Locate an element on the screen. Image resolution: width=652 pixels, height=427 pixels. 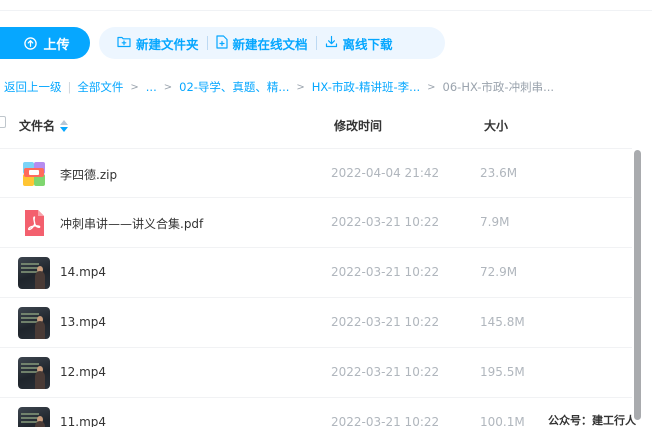
top-divider is located at coordinates (326, 5).